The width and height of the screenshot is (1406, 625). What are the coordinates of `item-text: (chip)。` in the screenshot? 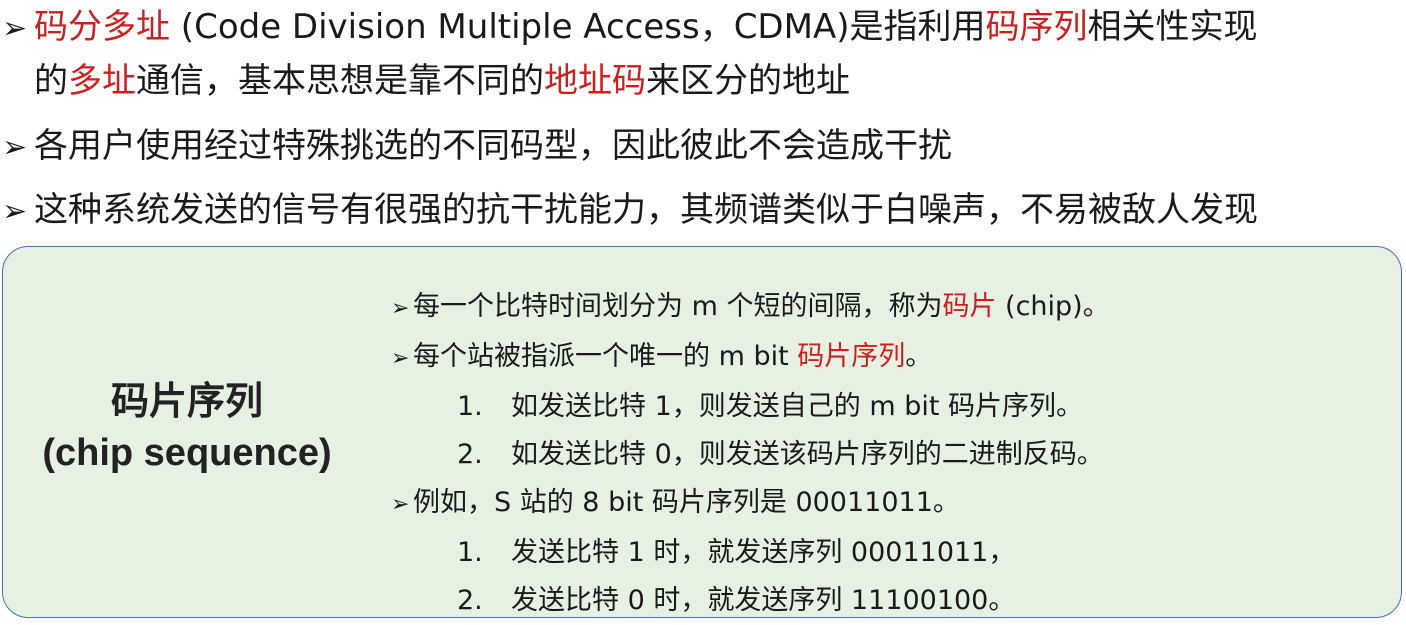 It's located at (1053, 306).